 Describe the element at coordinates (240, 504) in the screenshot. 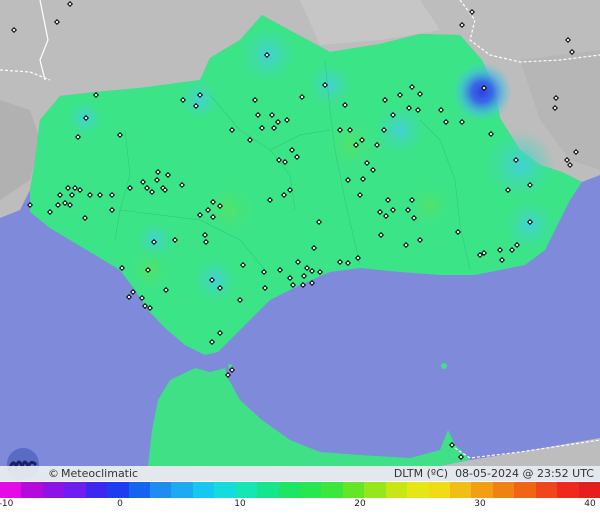

I see `color-scale-tick: 10` at that location.